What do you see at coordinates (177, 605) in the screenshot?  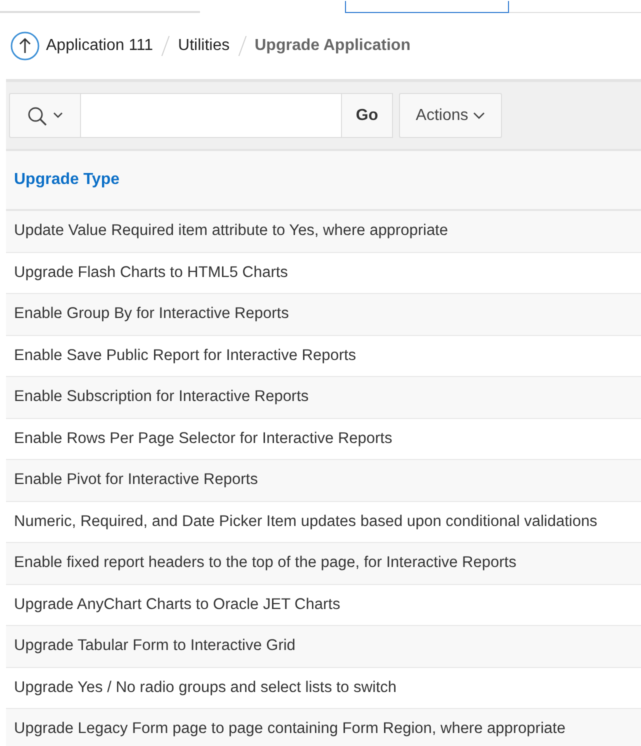 I see `table-cell: Upgrade AnyChart Charts to Oracle JET Charts` at bounding box center [177, 605].